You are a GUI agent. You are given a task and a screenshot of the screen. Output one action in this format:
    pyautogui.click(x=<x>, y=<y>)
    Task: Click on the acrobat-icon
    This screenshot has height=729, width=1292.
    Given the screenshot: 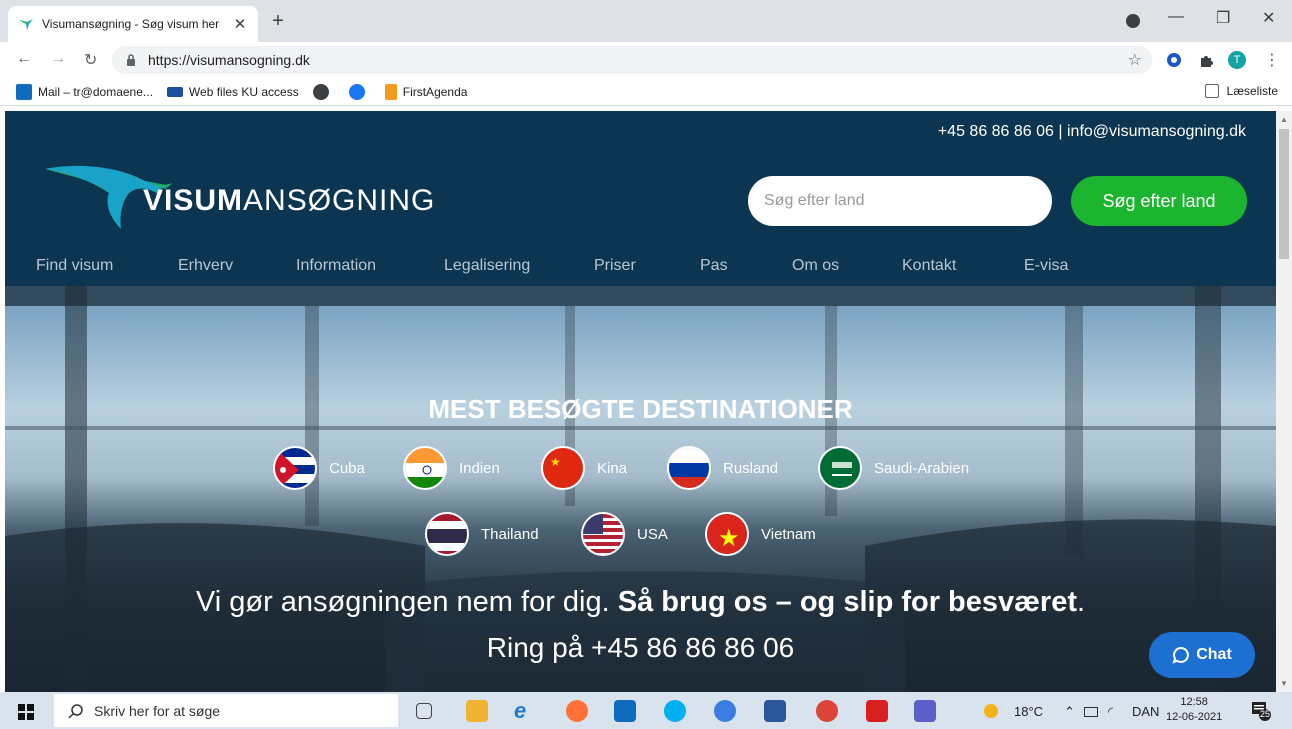 What is the action you would take?
    pyautogui.click(x=877, y=711)
    